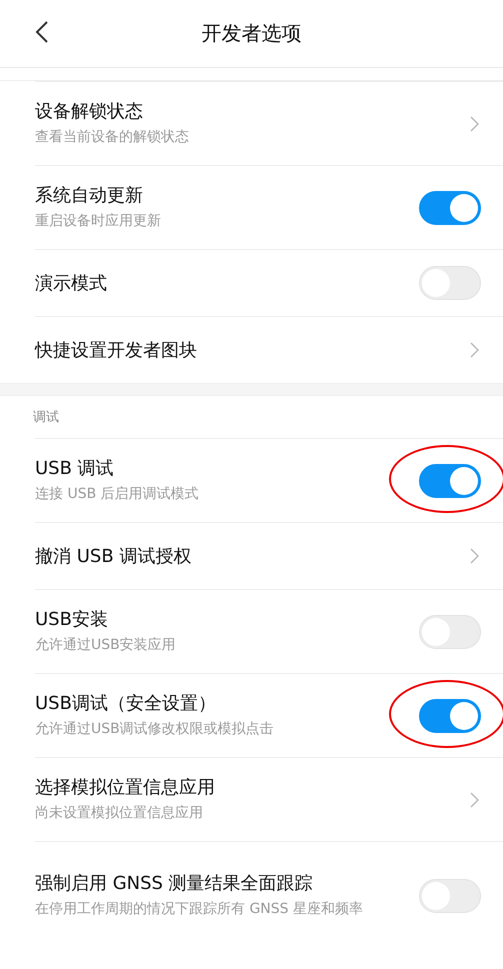 The width and height of the screenshot is (503, 969). I want to click on item-title: USB调试（安全设置）, so click(126, 704).